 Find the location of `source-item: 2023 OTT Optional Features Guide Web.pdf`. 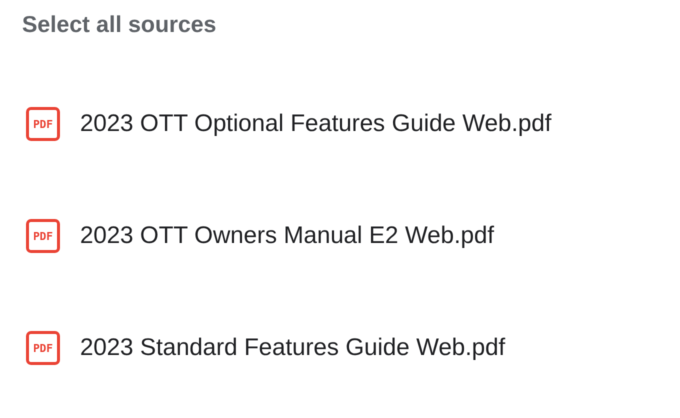

source-item: 2023 OTT Optional Features Guide Web.pdf is located at coordinates (316, 124).